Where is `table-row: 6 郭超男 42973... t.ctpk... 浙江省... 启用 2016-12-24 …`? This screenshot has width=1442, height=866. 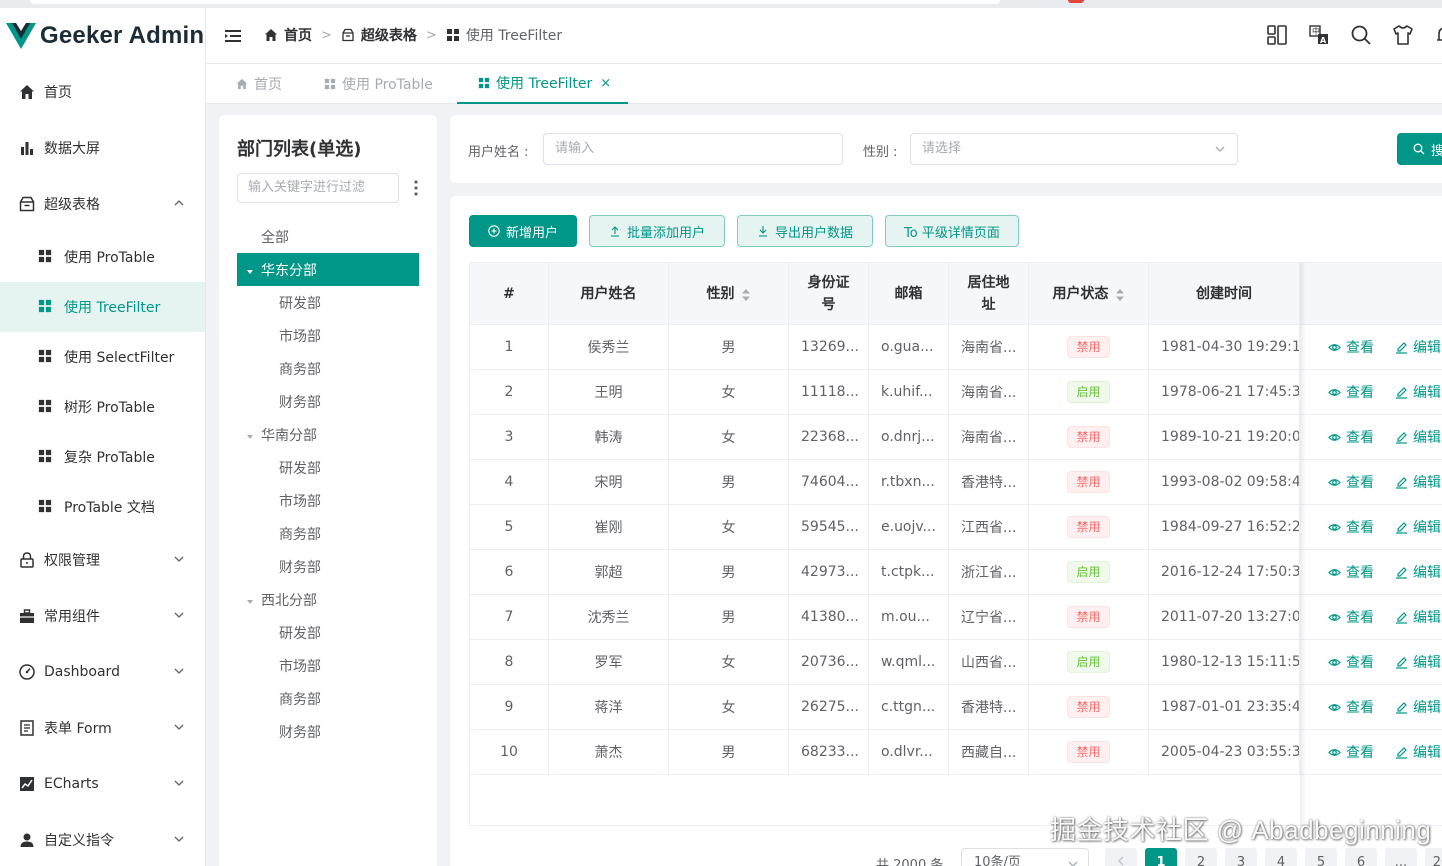
table-row: 6 郭超男 42973... t.ctpk... 浙江省... 启用 2016-12-24 … is located at coordinates (956, 572).